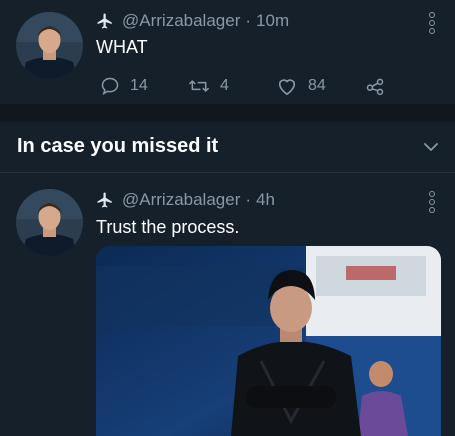 This screenshot has width=455, height=436. What do you see at coordinates (199, 86) in the screenshot?
I see `retweet-icon` at bounding box center [199, 86].